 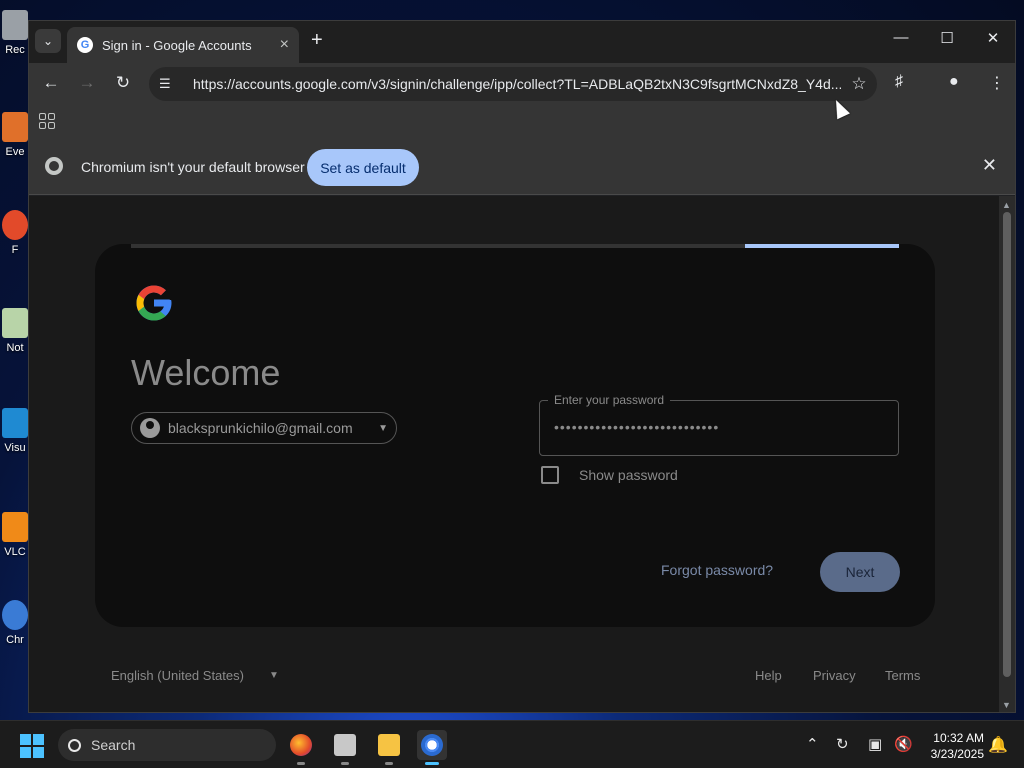 What do you see at coordinates (812, 744) in the screenshot?
I see `chevron-up-icon: ⌃` at bounding box center [812, 744].